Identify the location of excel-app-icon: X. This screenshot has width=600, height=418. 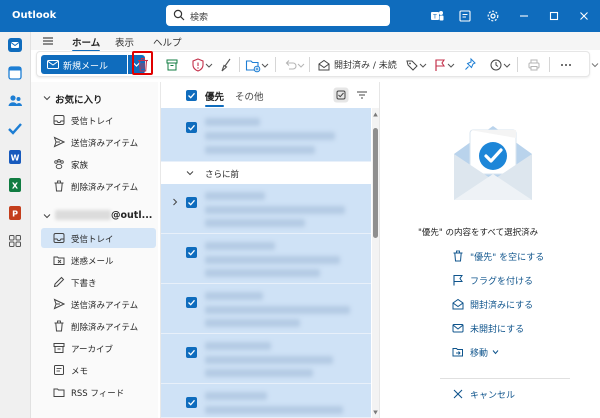
(15, 185).